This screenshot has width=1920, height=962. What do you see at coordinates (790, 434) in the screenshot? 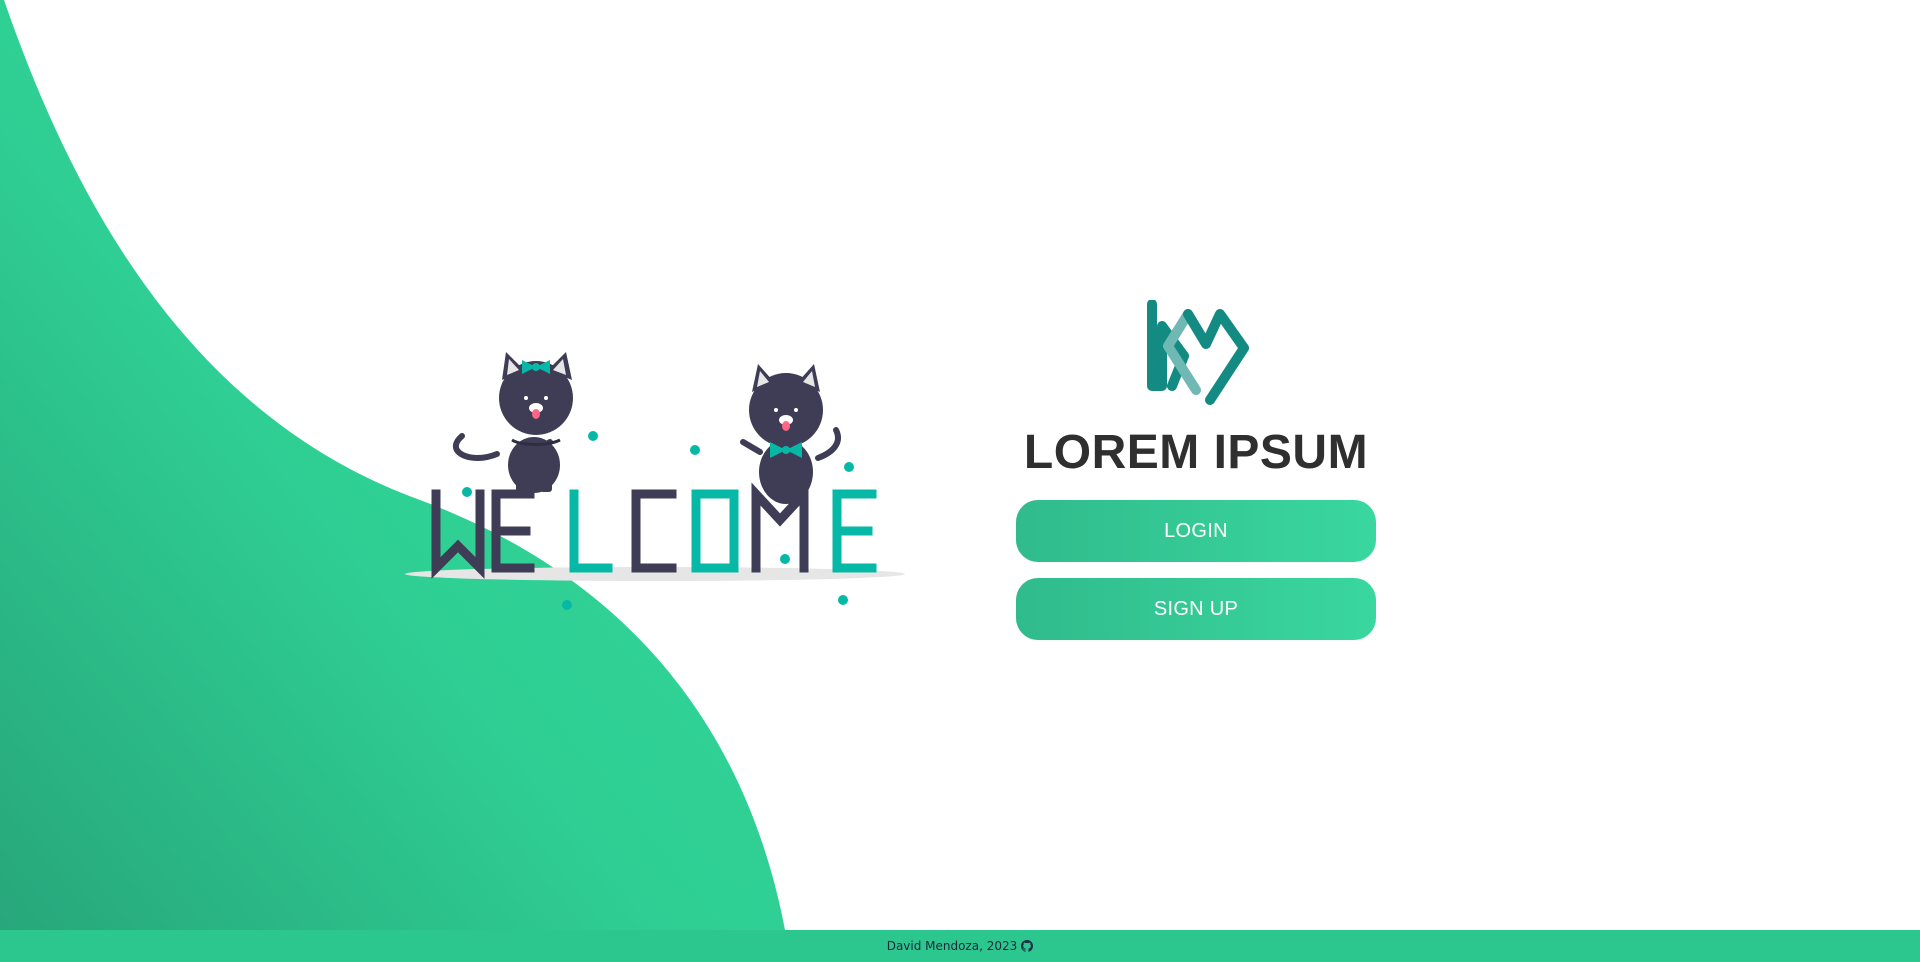
I see `cat-right` at bounding box center [790, 434].